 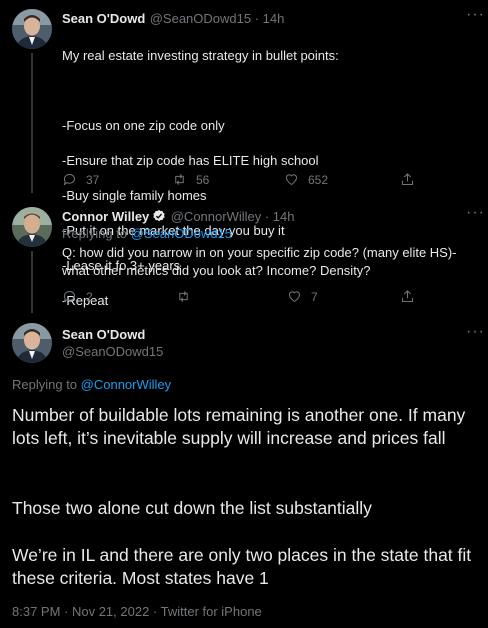 I want to click on like-button: 652, so click(x=306, y=179).